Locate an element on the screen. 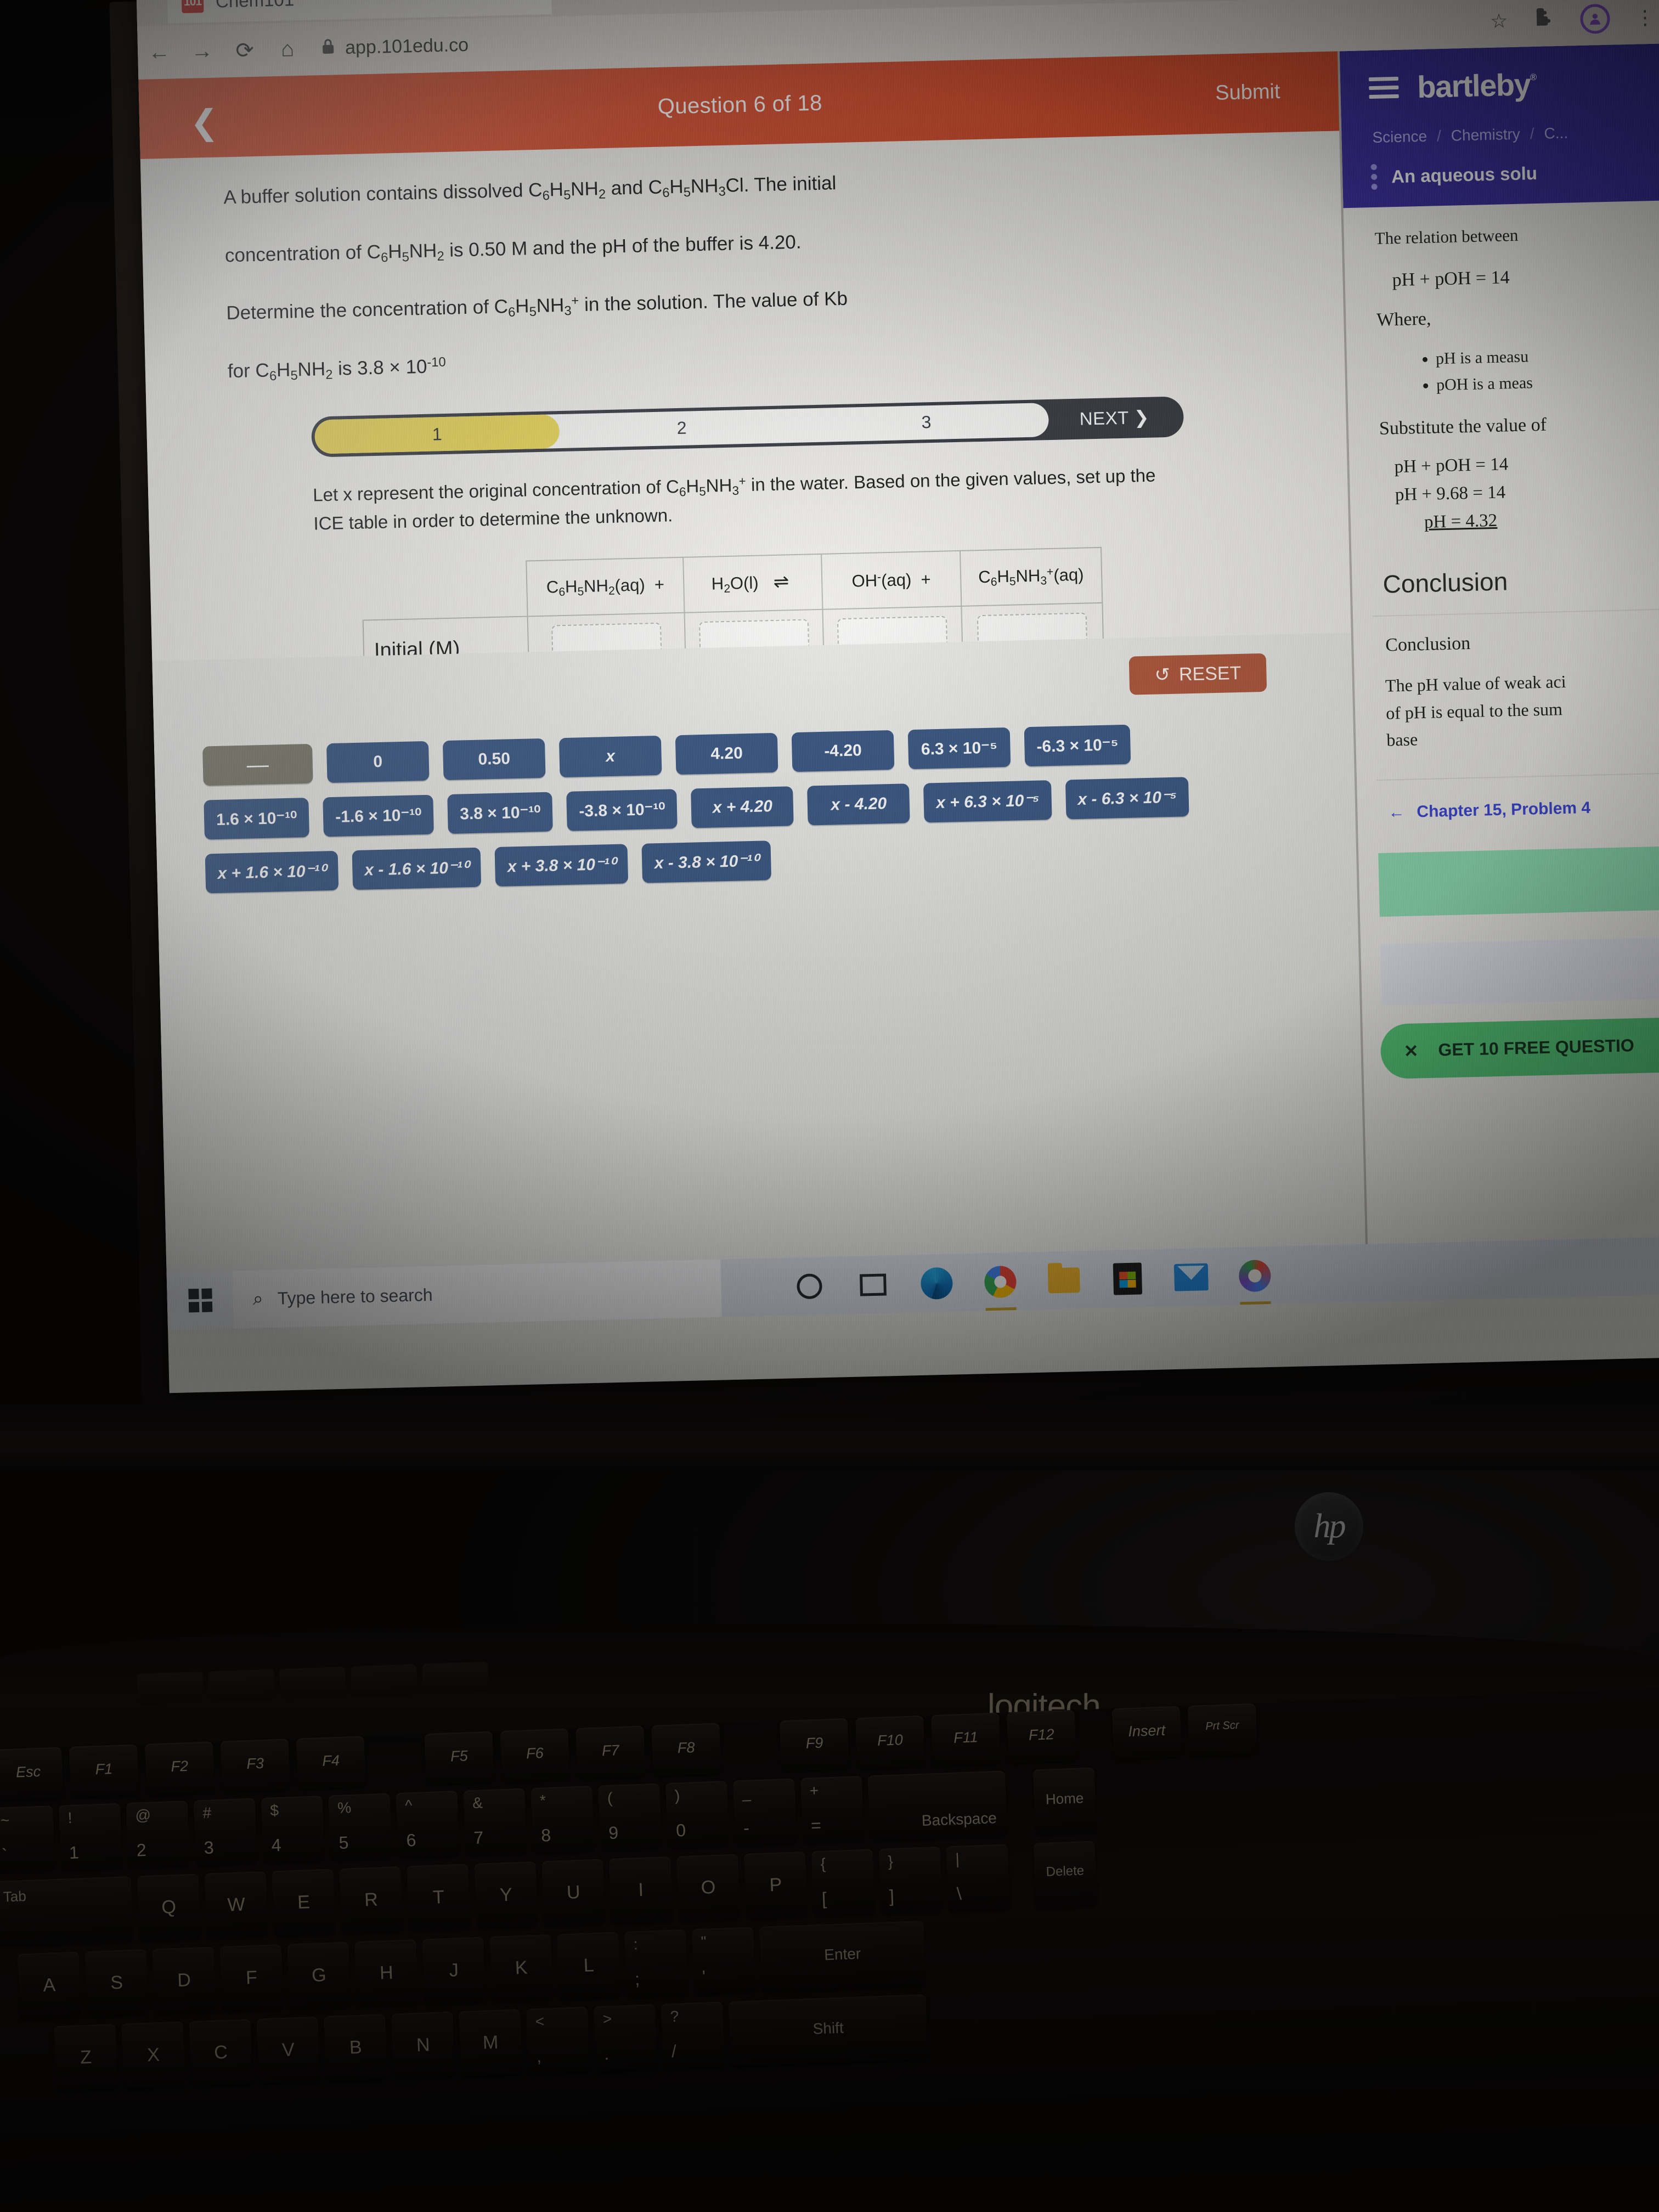  key-quote: " ' is located at coordinates (723, 1960).